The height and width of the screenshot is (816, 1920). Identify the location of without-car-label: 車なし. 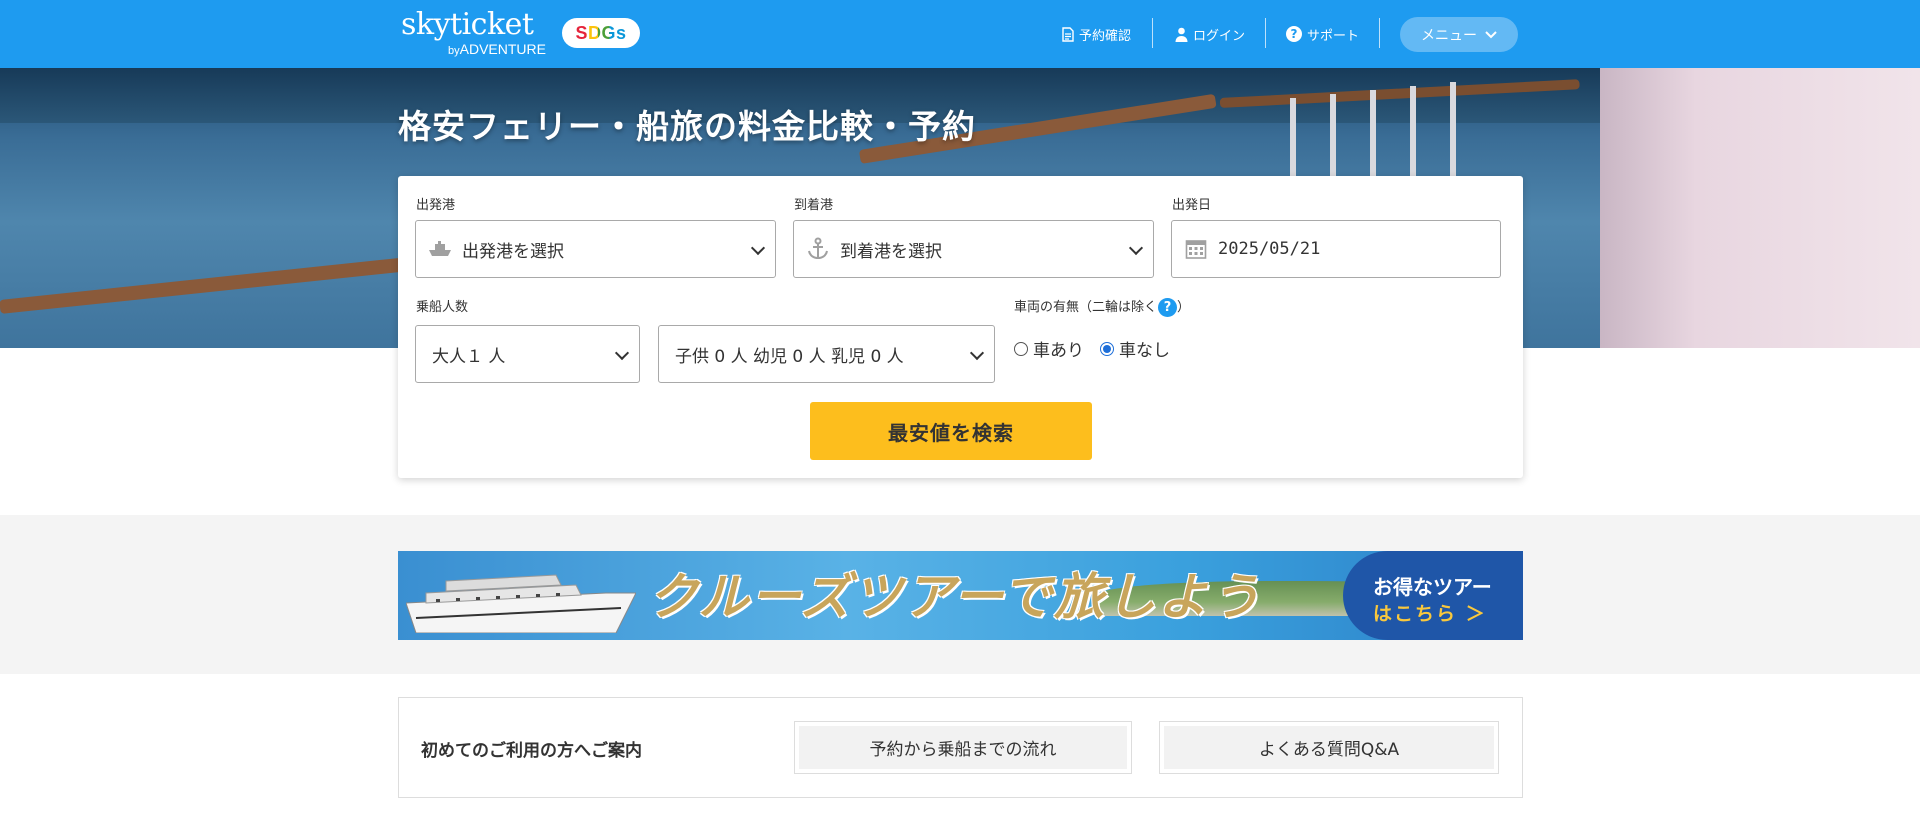
(1144, 351).